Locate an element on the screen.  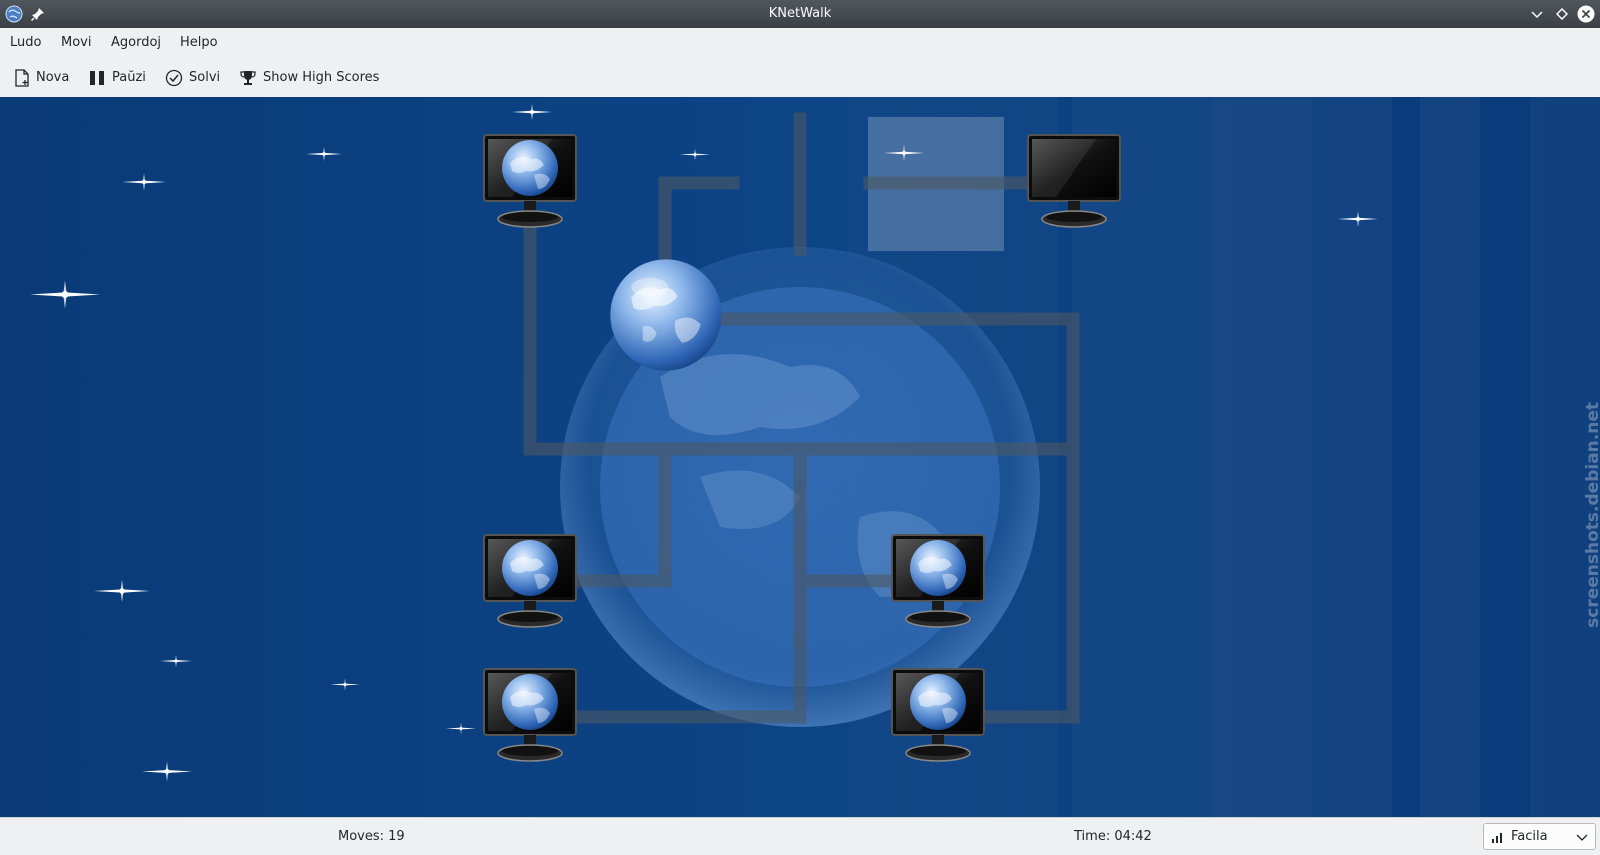
trophy-icon is located at coordinates (248, 77).